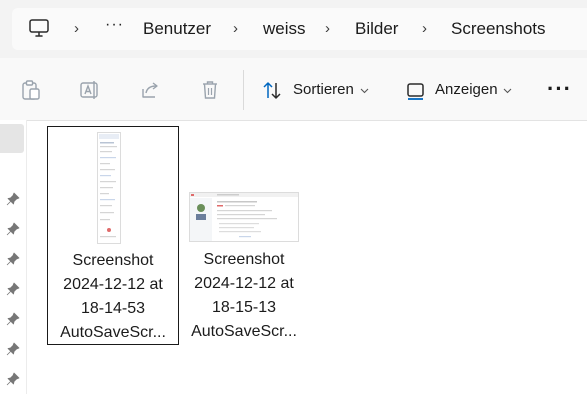  I want to click on toolbar-divider, so click(243, 90).